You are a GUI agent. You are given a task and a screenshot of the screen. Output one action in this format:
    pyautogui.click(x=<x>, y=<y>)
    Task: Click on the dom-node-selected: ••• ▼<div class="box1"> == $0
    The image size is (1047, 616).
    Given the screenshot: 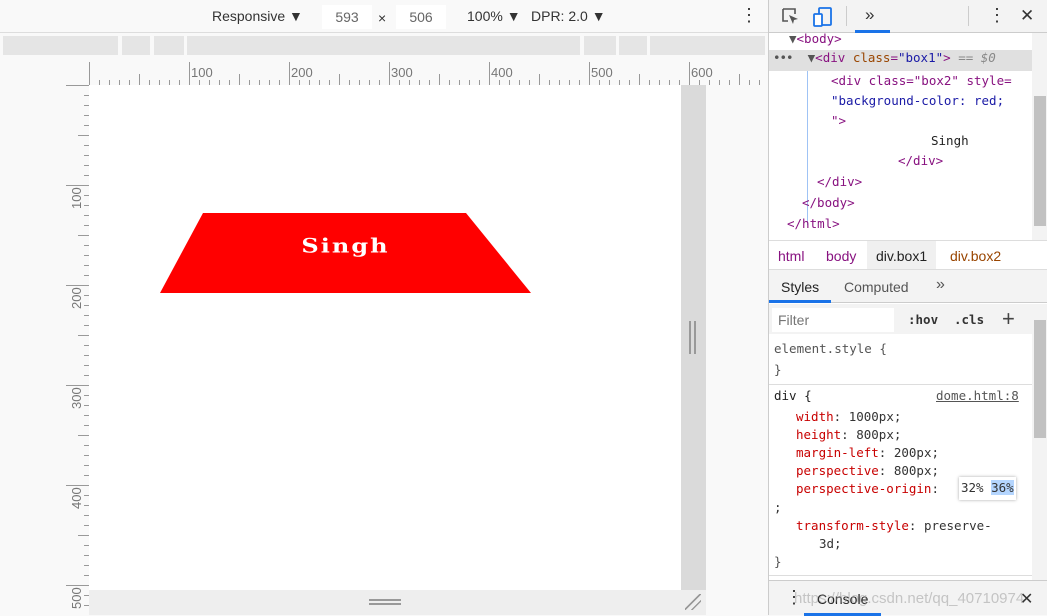 What is the action you would take?
    pyautogui.click(x=900, y=60)
    